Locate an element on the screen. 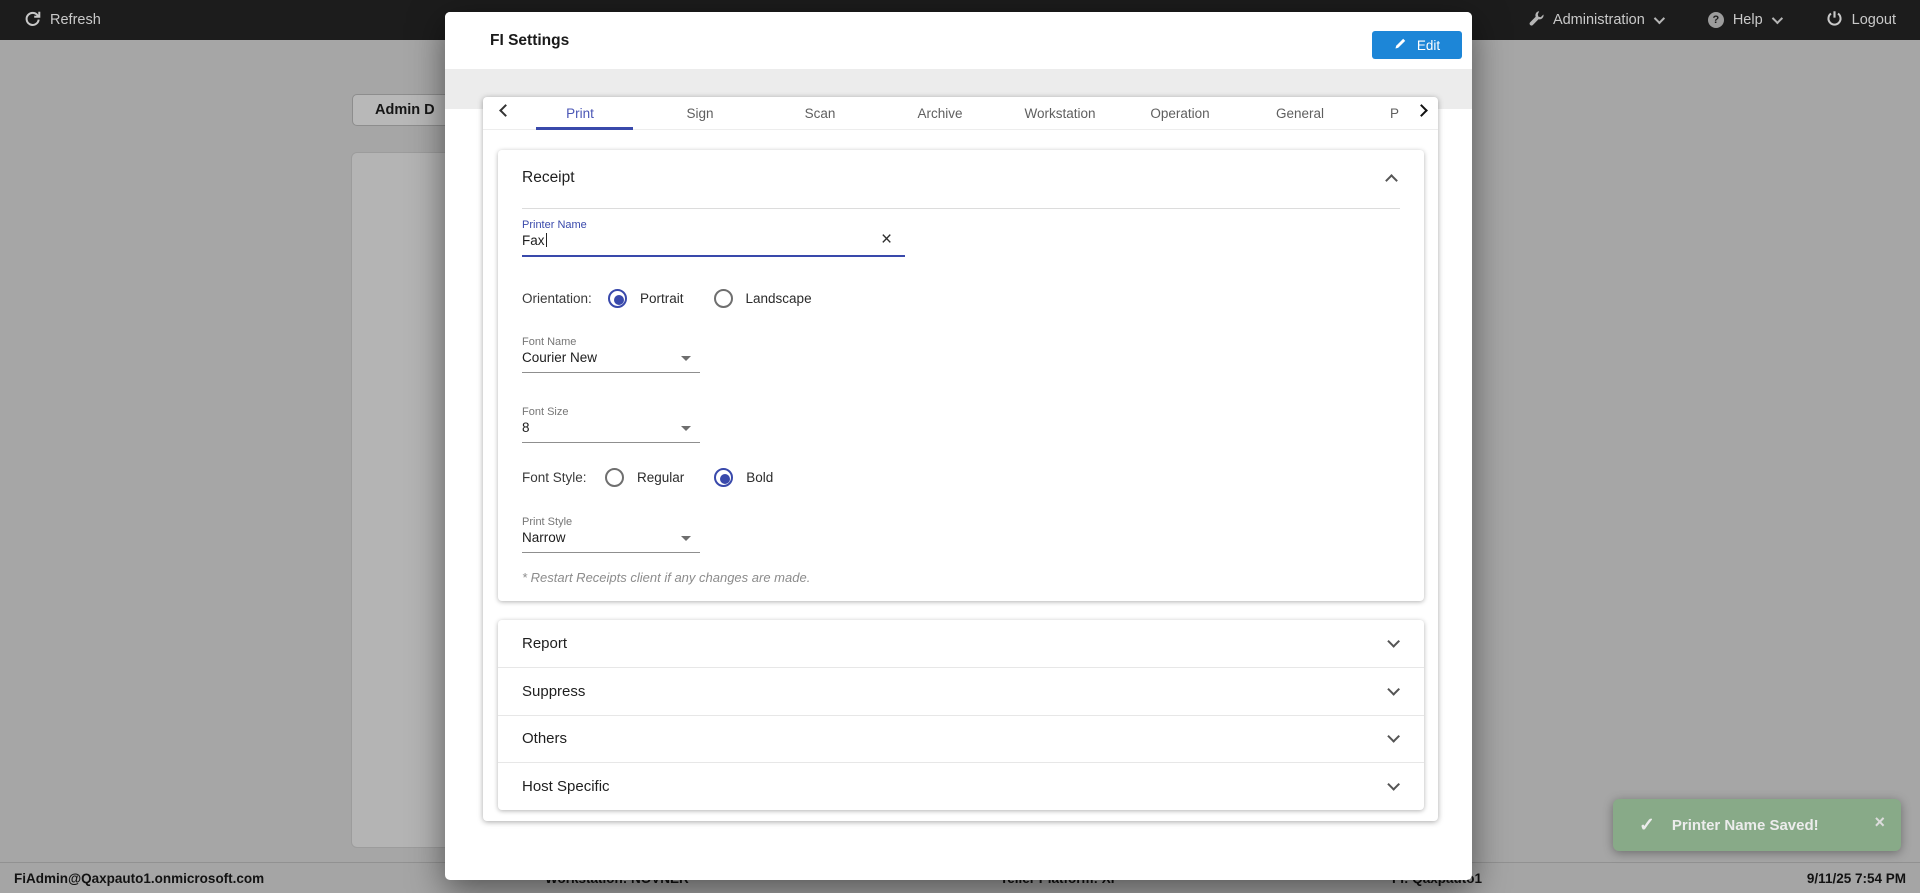 The image size is (1920, 893). printer-name-label: Printer Name is located at coordinates (554, 225).